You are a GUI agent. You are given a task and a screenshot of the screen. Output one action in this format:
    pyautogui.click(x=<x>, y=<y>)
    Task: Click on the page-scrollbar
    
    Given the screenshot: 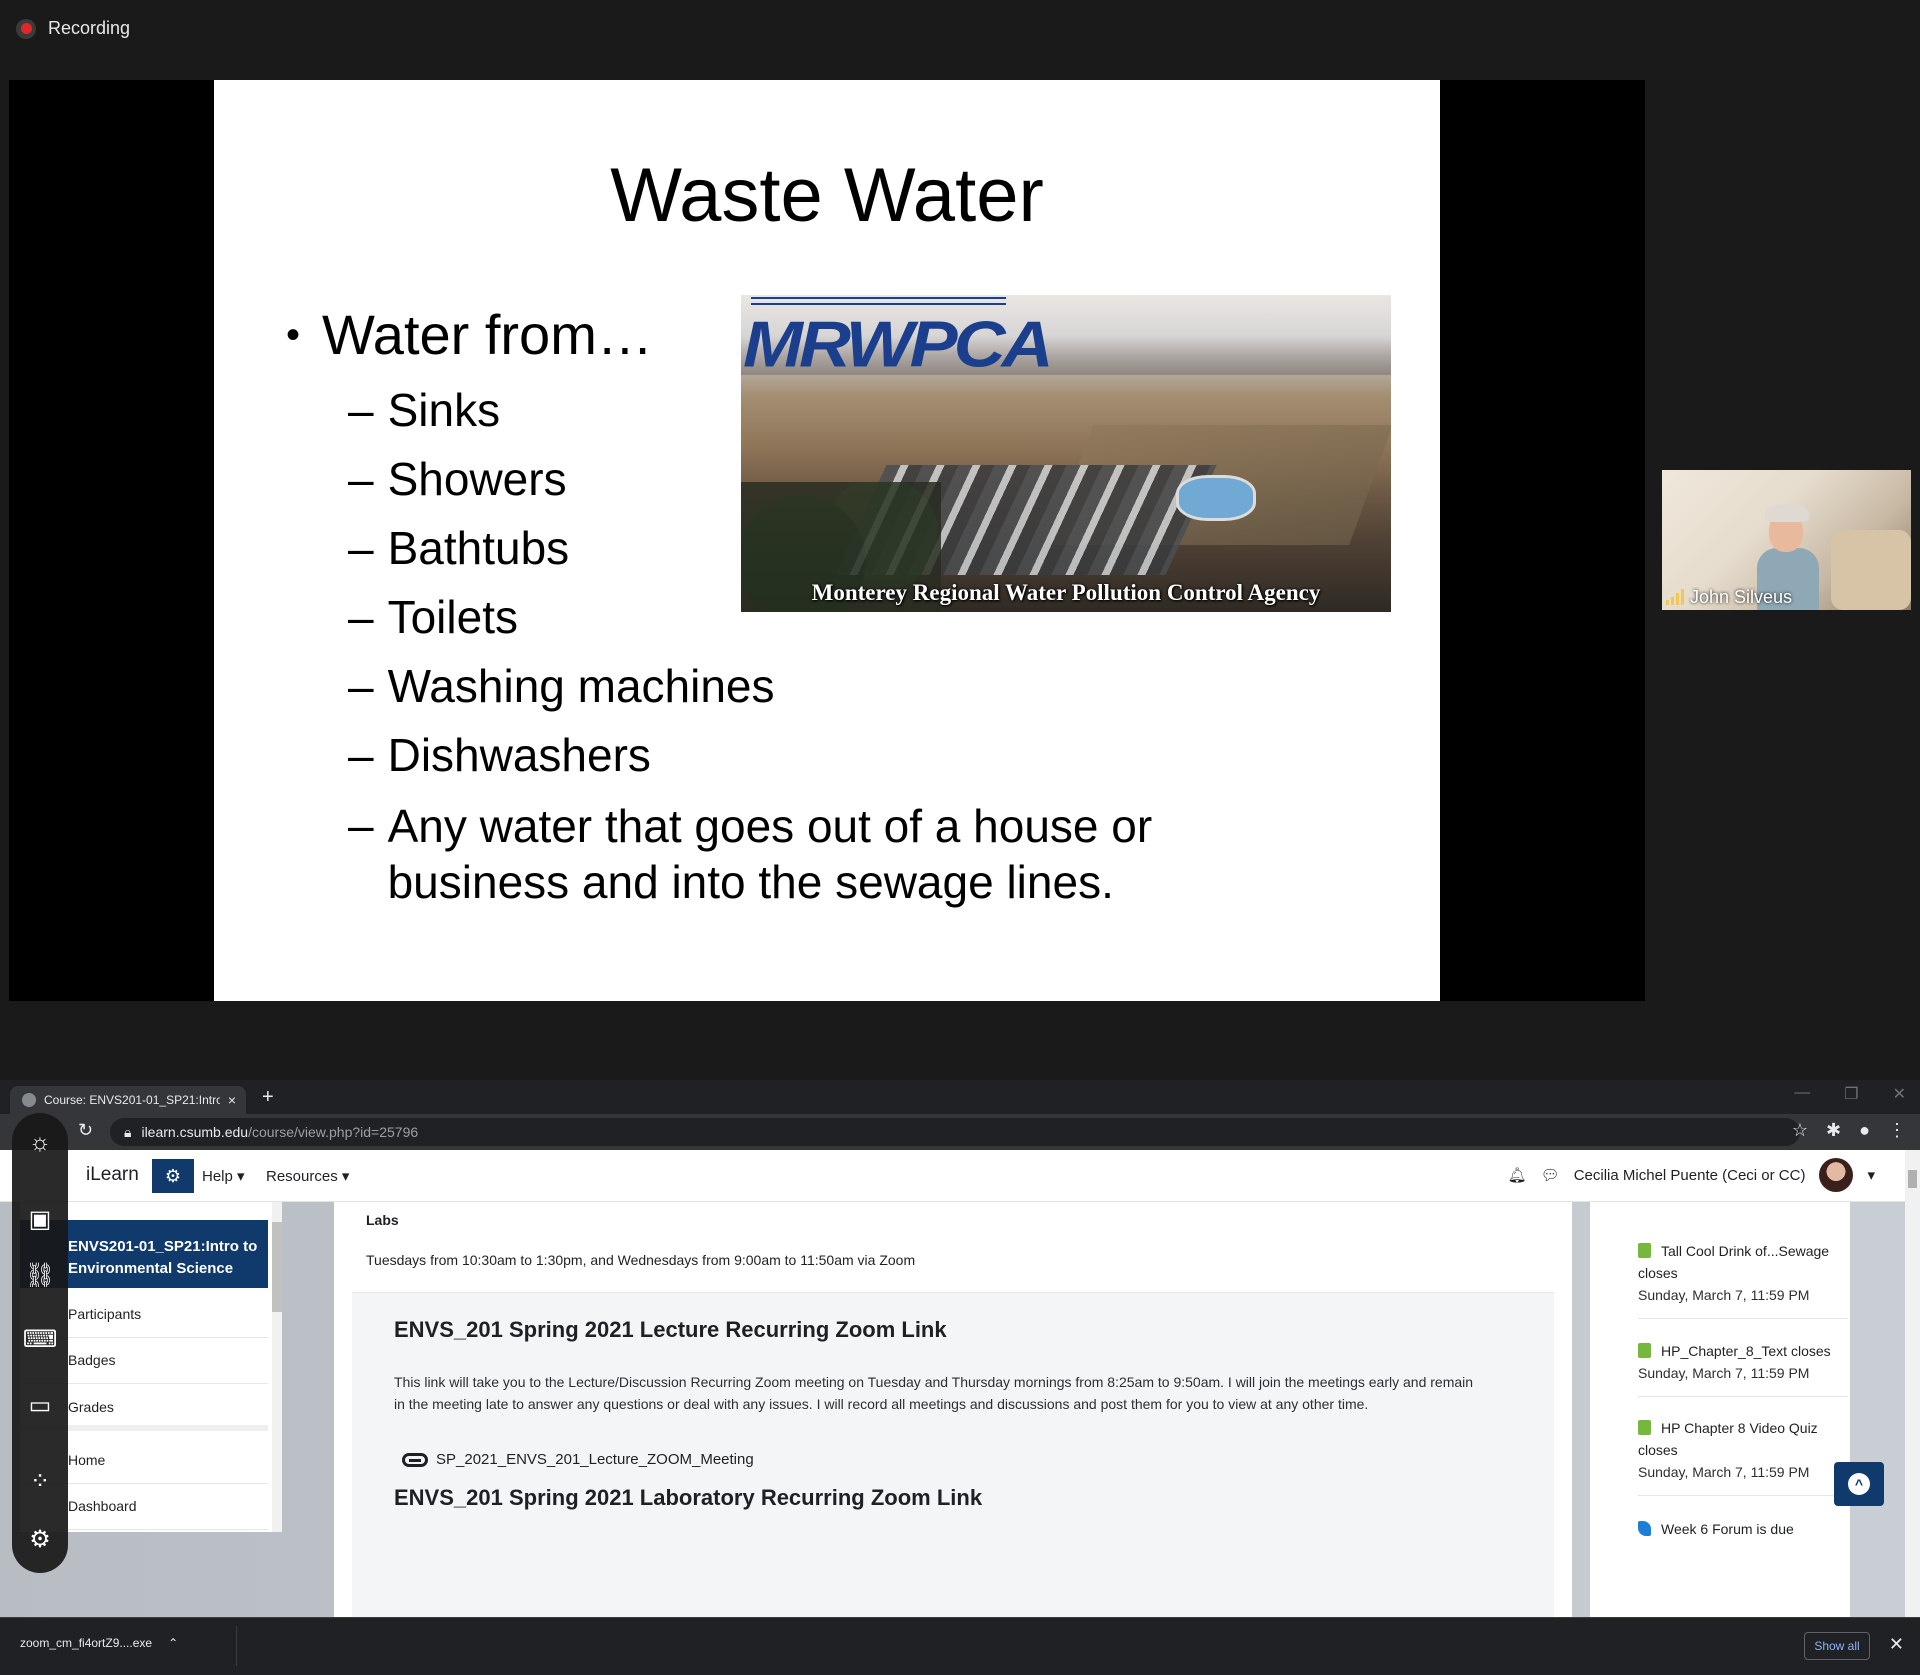 What is the action you would take?
    pyautogui.click(x=1912, y=1383)
    